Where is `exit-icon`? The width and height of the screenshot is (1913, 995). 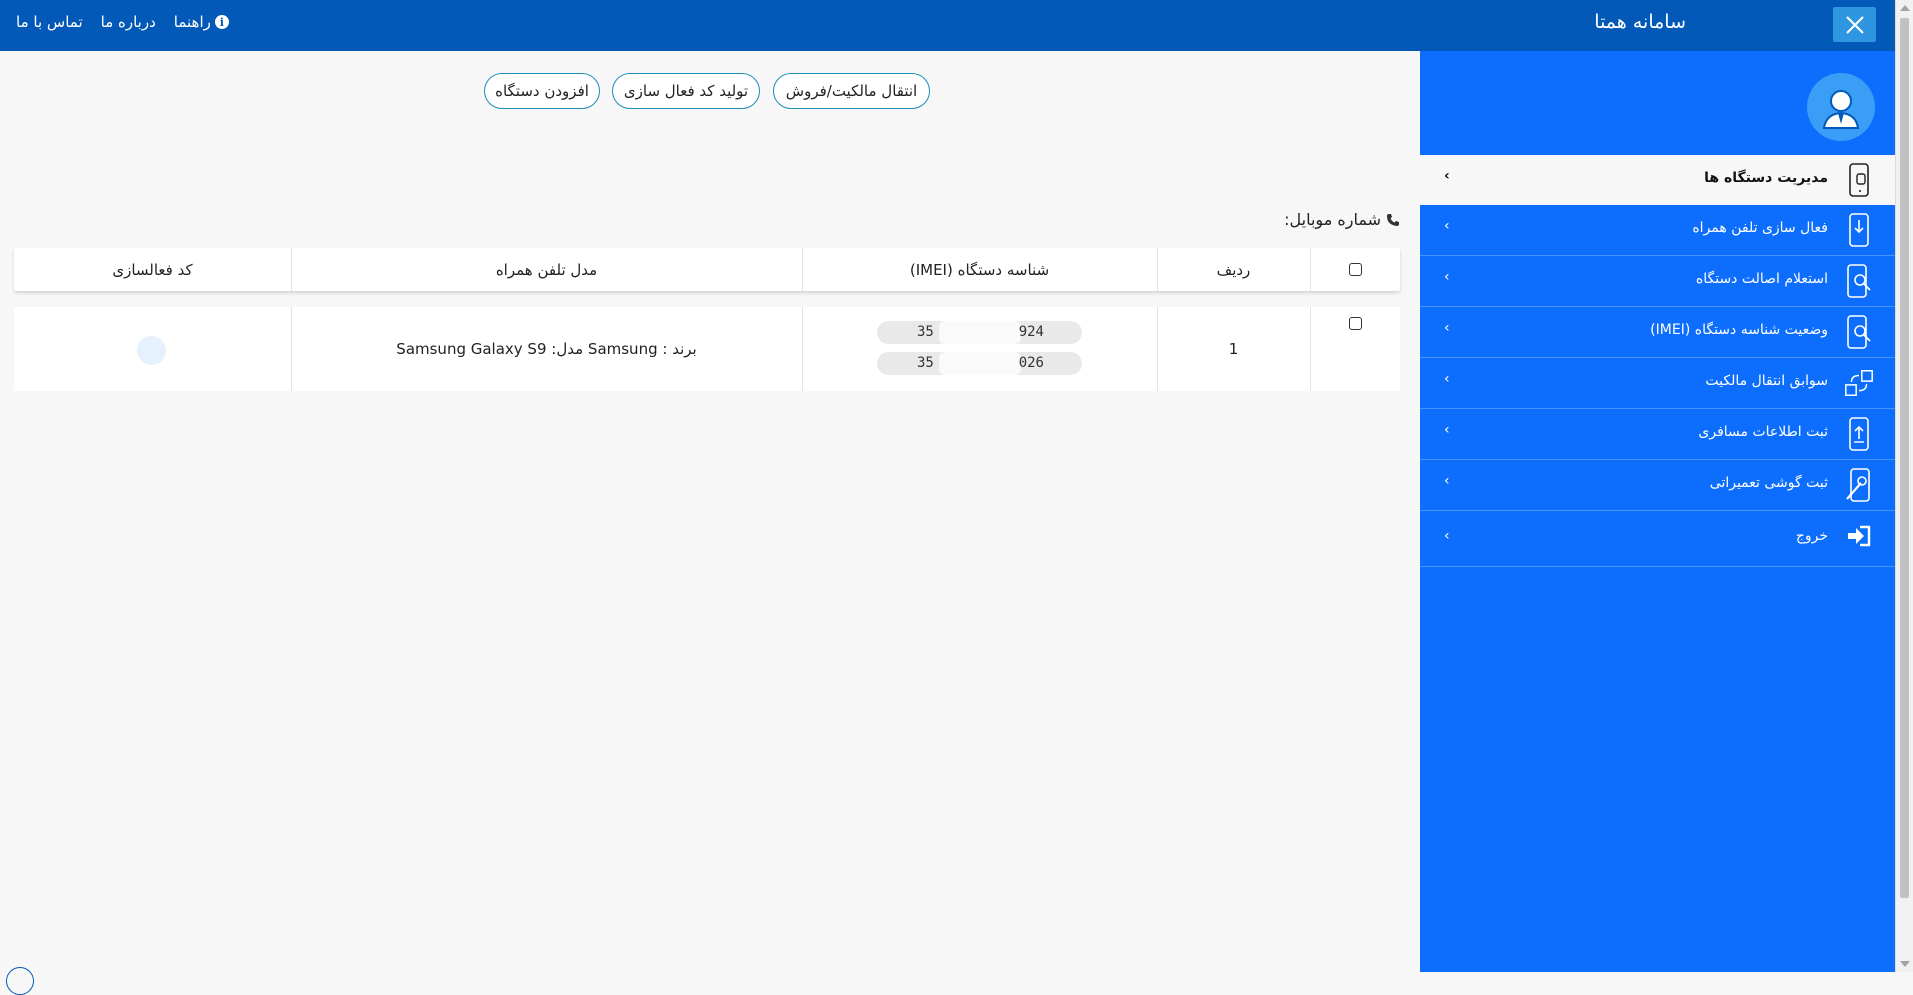
exit-icon is located at coordinates (1859, 536).